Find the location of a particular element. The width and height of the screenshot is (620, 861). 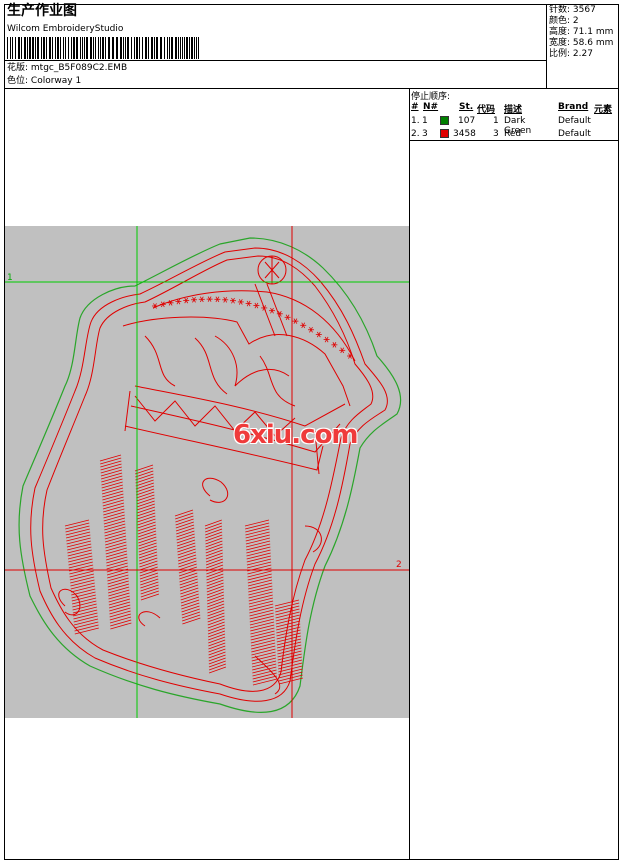

colorway-label: 色位: is located at coordinates (19, 81).